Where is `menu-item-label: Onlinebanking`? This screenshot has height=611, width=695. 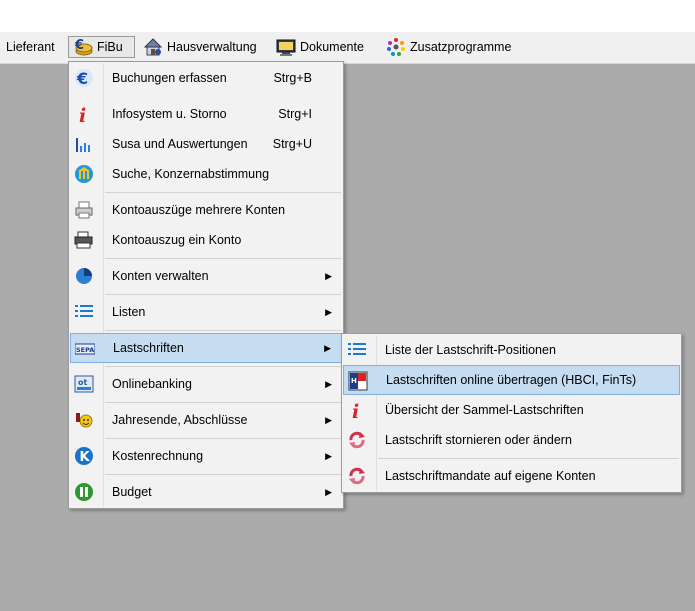 menu-item-label: Onlinebanking is located at coordinates (152, 384).